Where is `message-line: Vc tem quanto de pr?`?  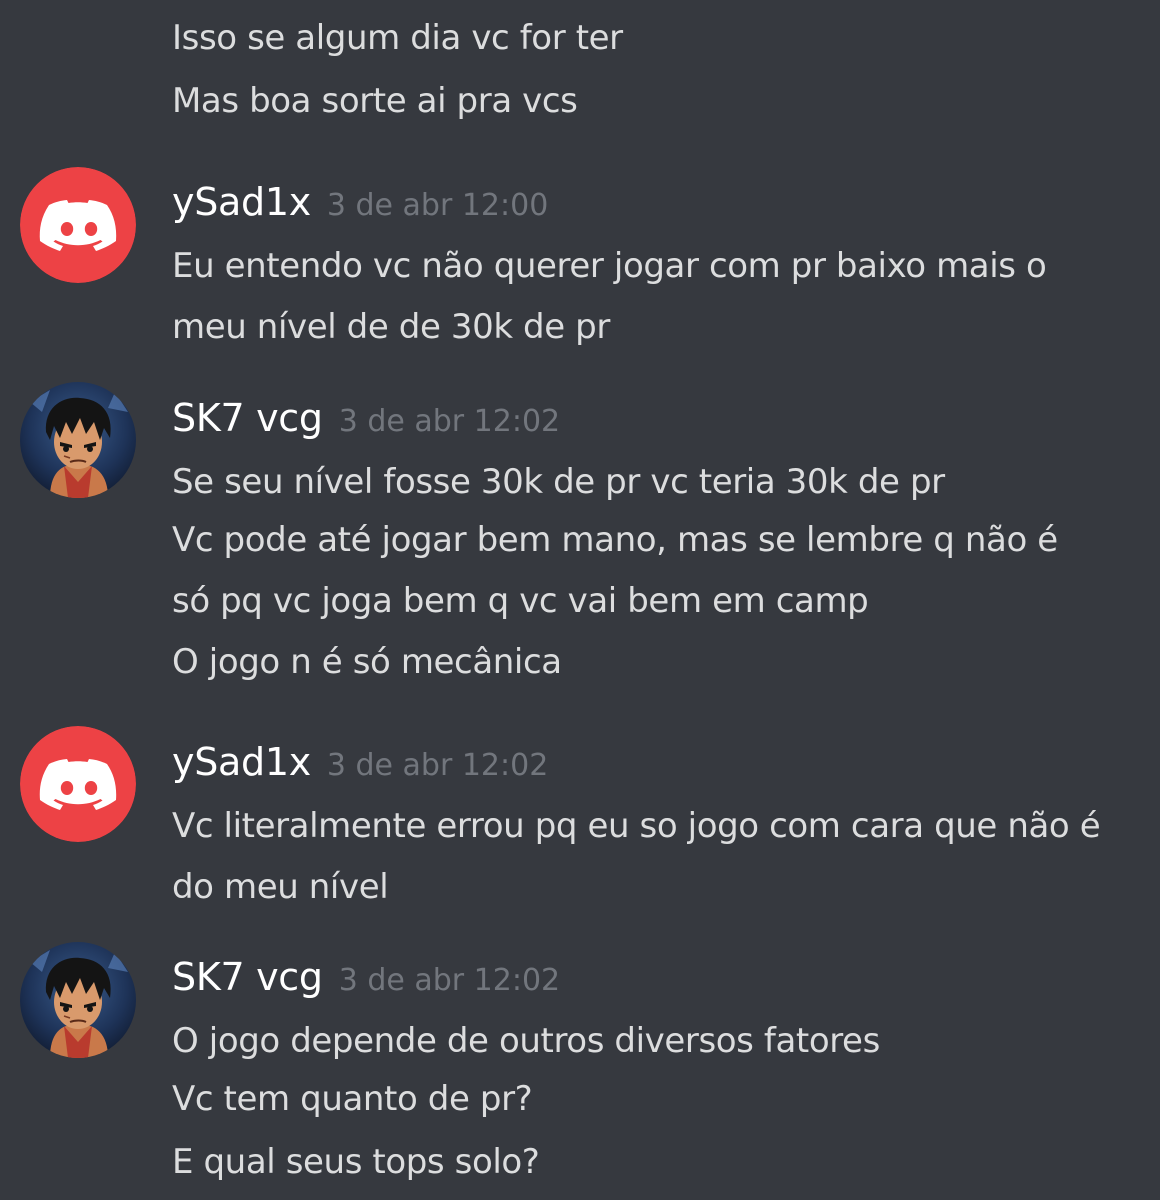 message-line: Vc tem quanto de pr? is located at coordinates (352, 1099).